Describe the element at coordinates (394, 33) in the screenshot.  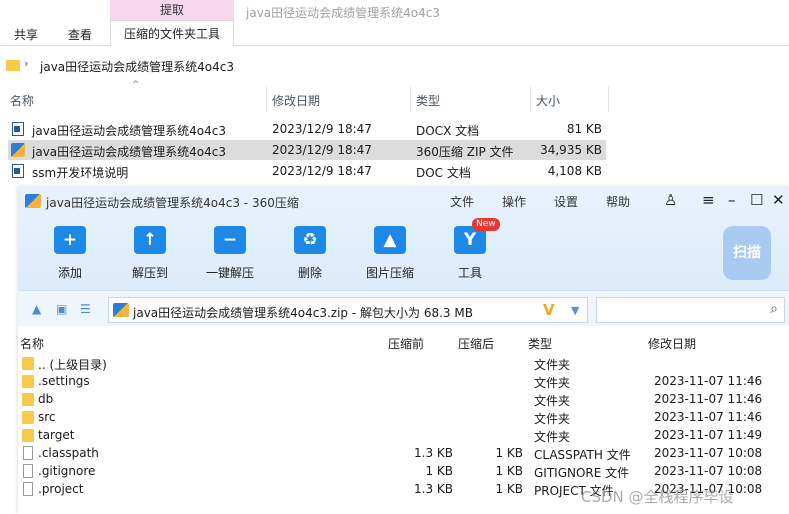
I see `ribbon-tabs: 共享 查看 压缩的文件夹工具` at that location.